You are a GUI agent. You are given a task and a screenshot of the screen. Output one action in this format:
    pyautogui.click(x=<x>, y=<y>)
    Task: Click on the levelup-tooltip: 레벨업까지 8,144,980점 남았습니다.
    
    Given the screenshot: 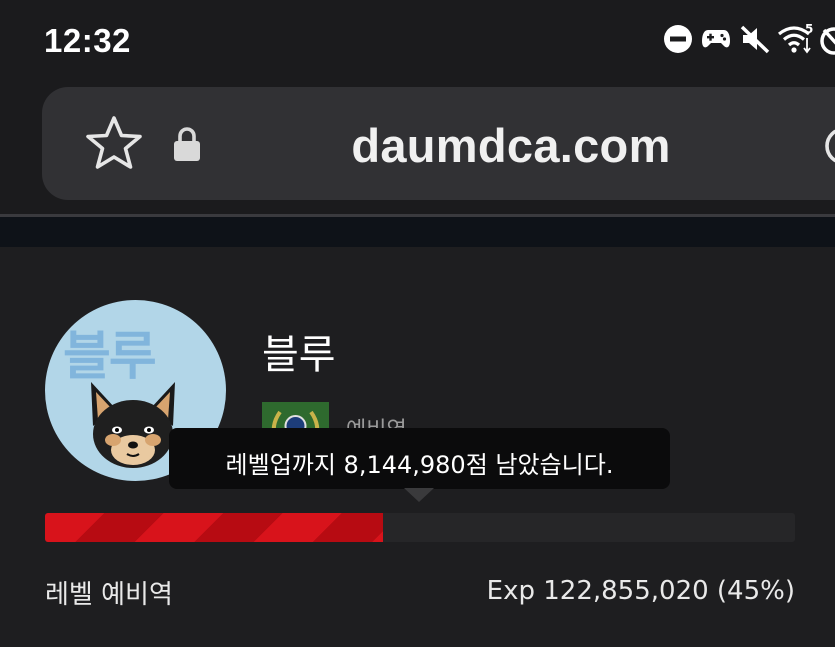 What is the action you would take?
    pyautogui.click(x=419, y=458)
    